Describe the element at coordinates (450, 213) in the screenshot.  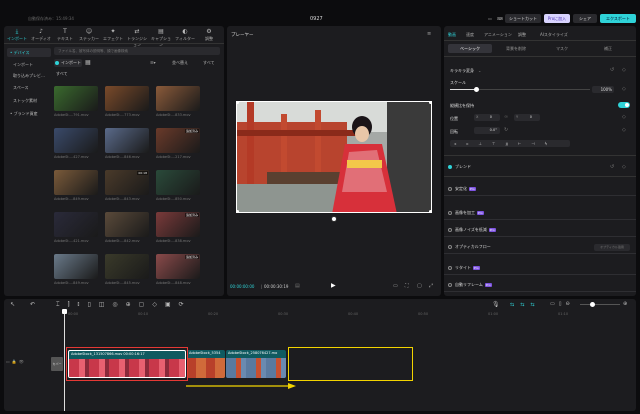
I see `enhance-checkbox` at that location.